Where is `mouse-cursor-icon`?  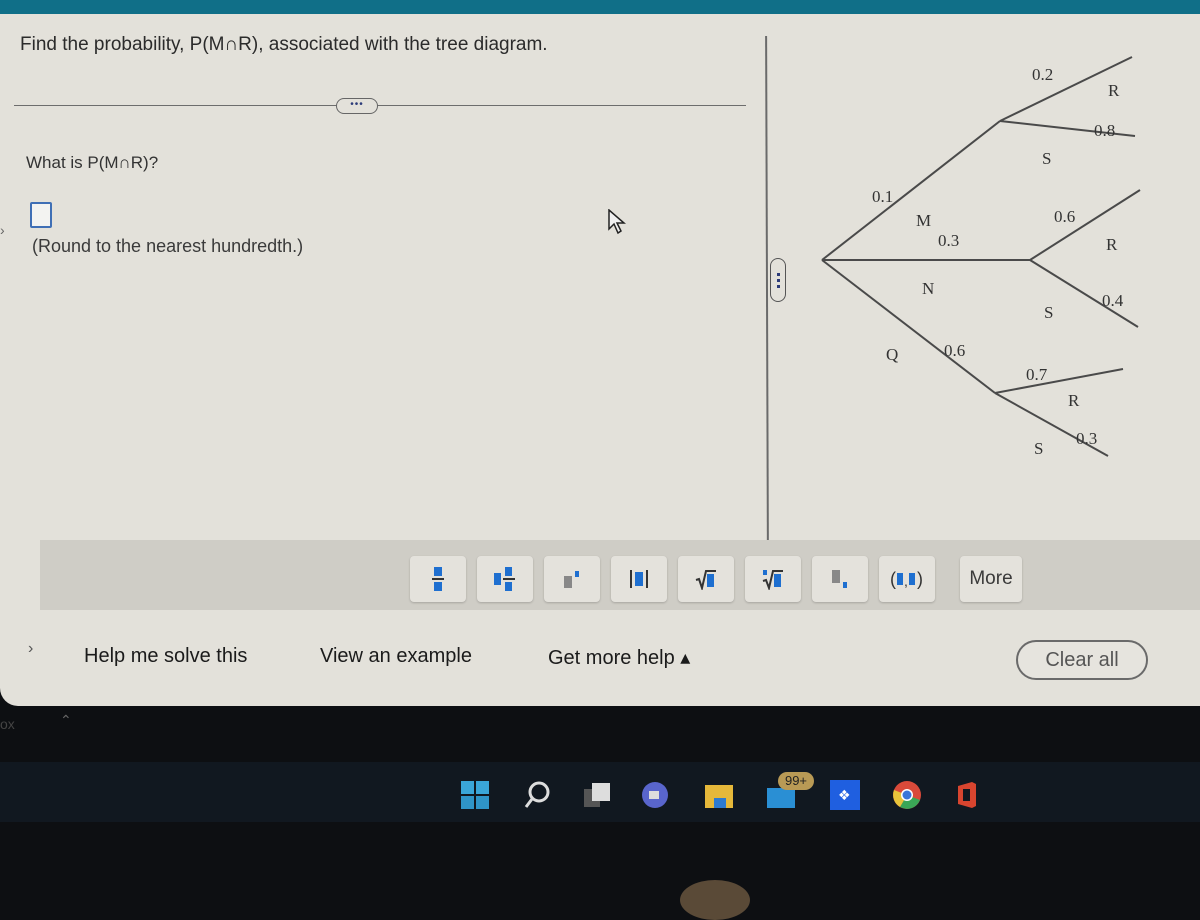 mouse-cursor-icon is located at coordinates (617, 222).